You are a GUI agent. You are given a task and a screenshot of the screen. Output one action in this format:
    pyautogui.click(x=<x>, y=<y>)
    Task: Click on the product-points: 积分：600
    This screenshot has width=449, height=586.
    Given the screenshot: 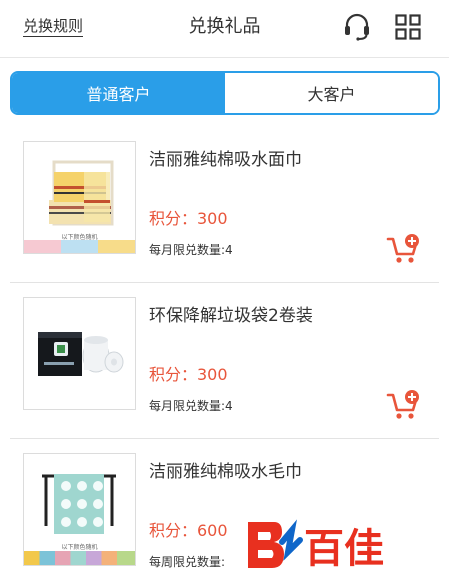 What is the action you would take?
    pyautogui.click(x=188, y=530)
    